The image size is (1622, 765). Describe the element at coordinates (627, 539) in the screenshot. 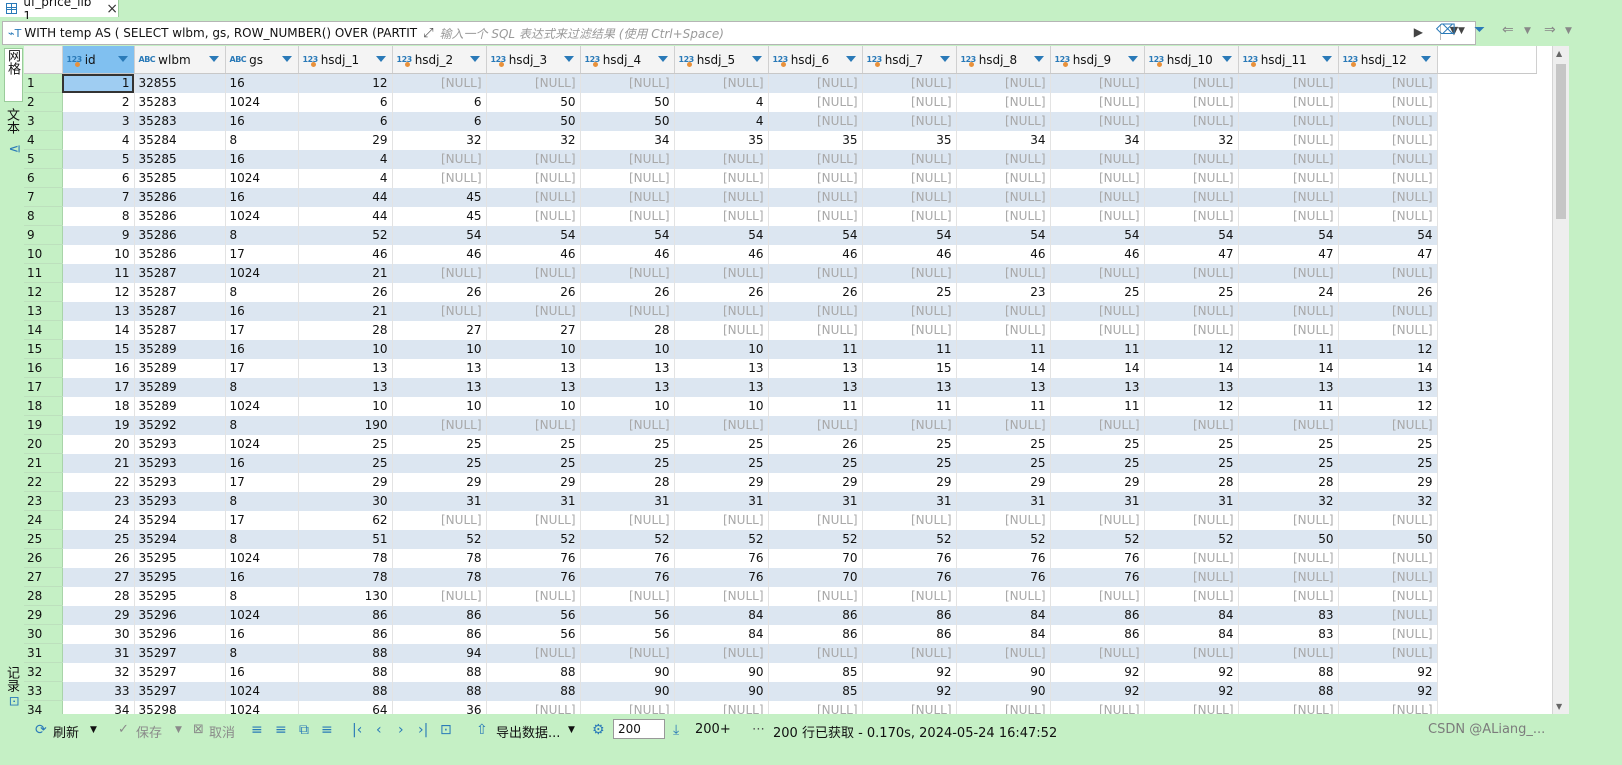

I see `cell-hsdj_4: 52` at that location.